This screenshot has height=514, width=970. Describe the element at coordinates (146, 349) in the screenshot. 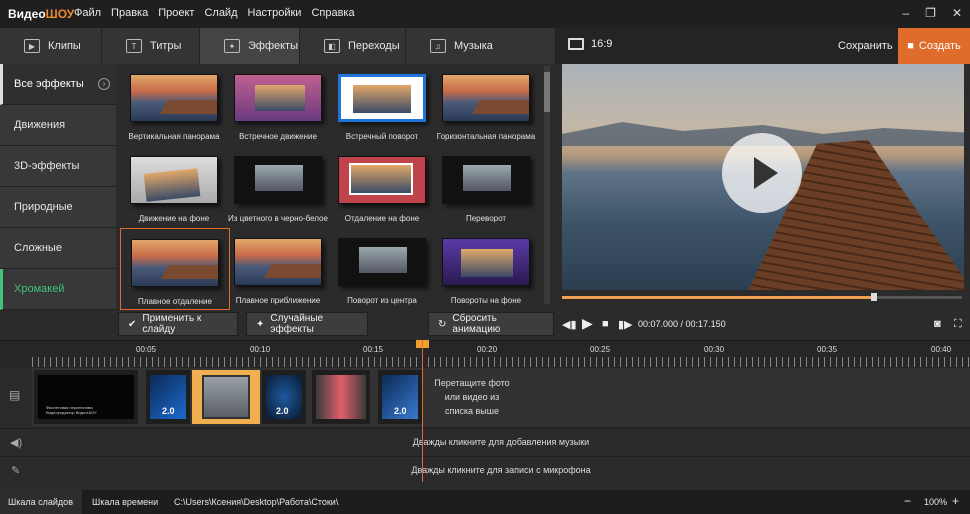

I see `ruler-label: 00:05` at that location.